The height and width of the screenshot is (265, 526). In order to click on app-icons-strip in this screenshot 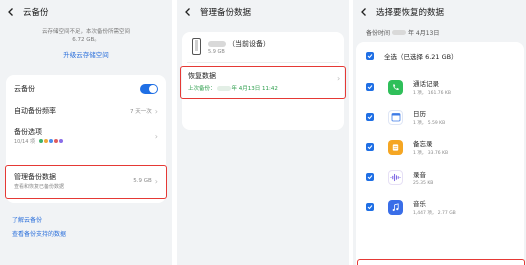, I will do `click(51, 141)`.